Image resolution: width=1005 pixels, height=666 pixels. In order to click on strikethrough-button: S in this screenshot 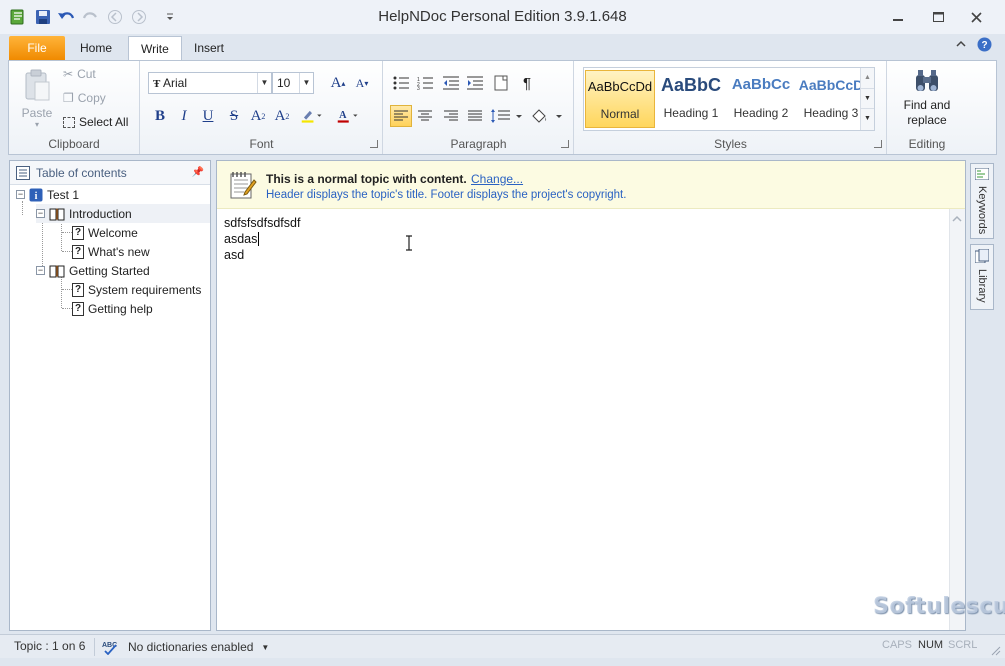, I will do `click(234, 116)`.